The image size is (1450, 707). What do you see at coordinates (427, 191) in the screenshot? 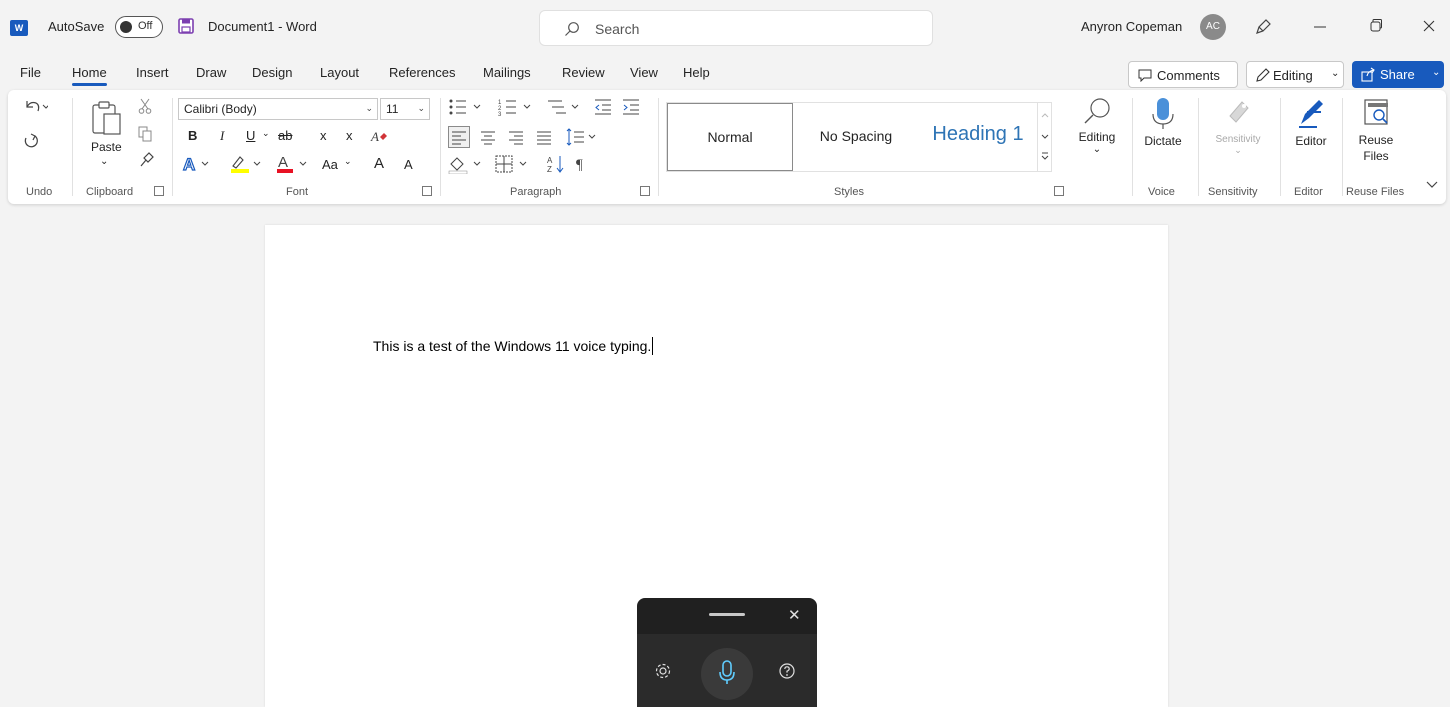
I see `font-launcher-icon` at bounding box center [427, 191].